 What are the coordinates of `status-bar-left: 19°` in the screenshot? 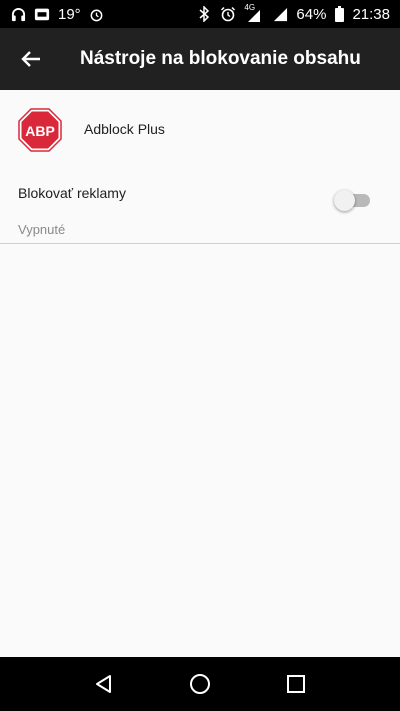 It's located at (57, 14).